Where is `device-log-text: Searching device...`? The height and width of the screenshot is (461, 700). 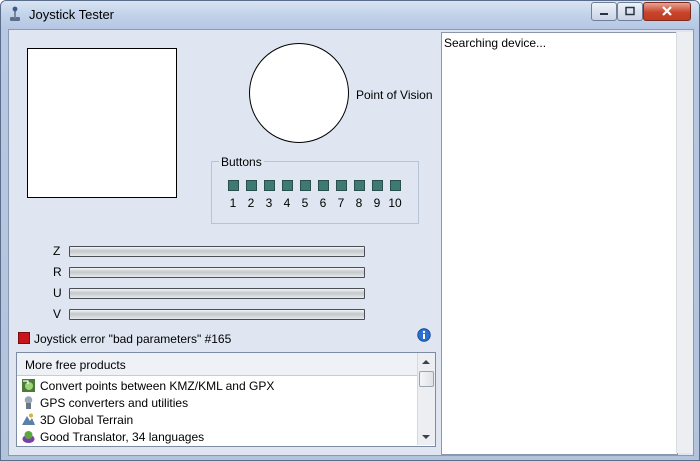
device-log-text: Searching device... is located at coordinates (495, 43).